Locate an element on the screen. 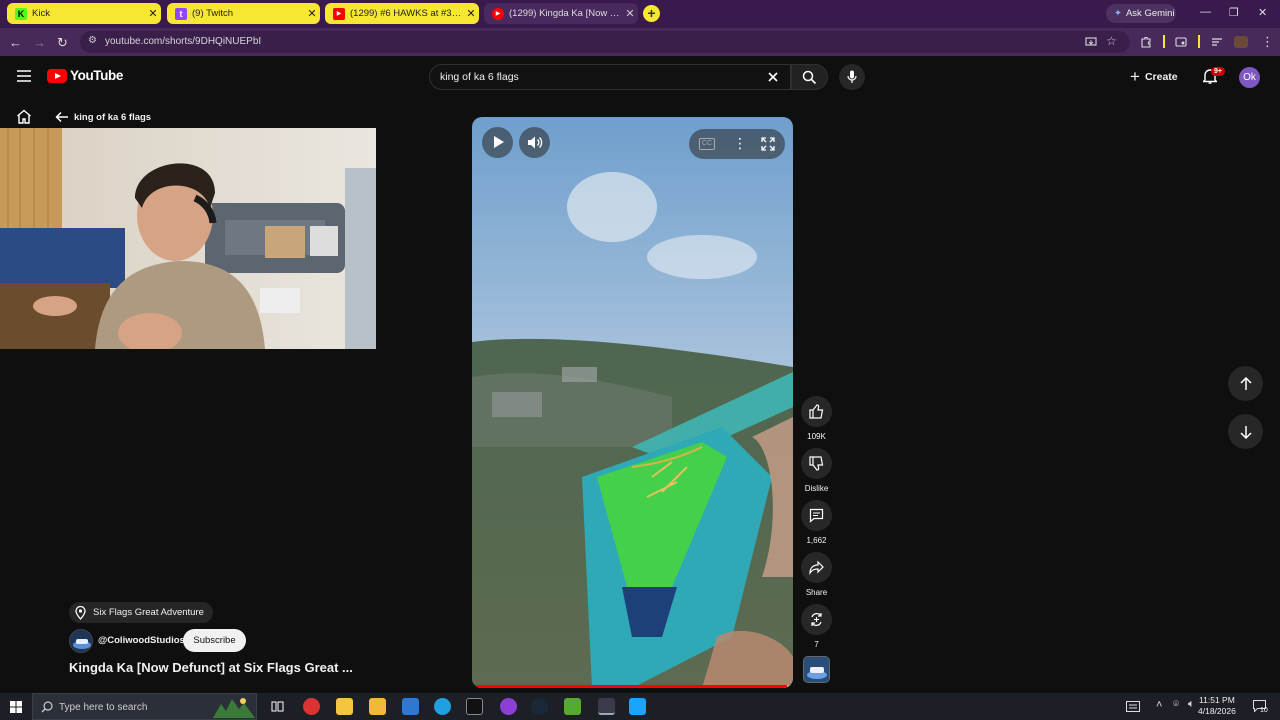  home-icon is located at coordinates (24, 116).